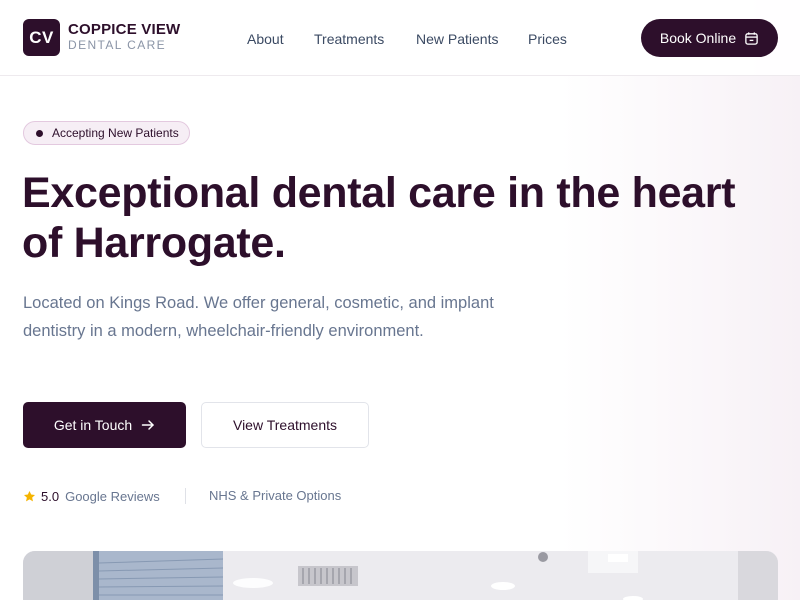  Describe the element at coordinates (115, 133) in the screenshot. I see `badge-label: Accepting New Patients` at that location.